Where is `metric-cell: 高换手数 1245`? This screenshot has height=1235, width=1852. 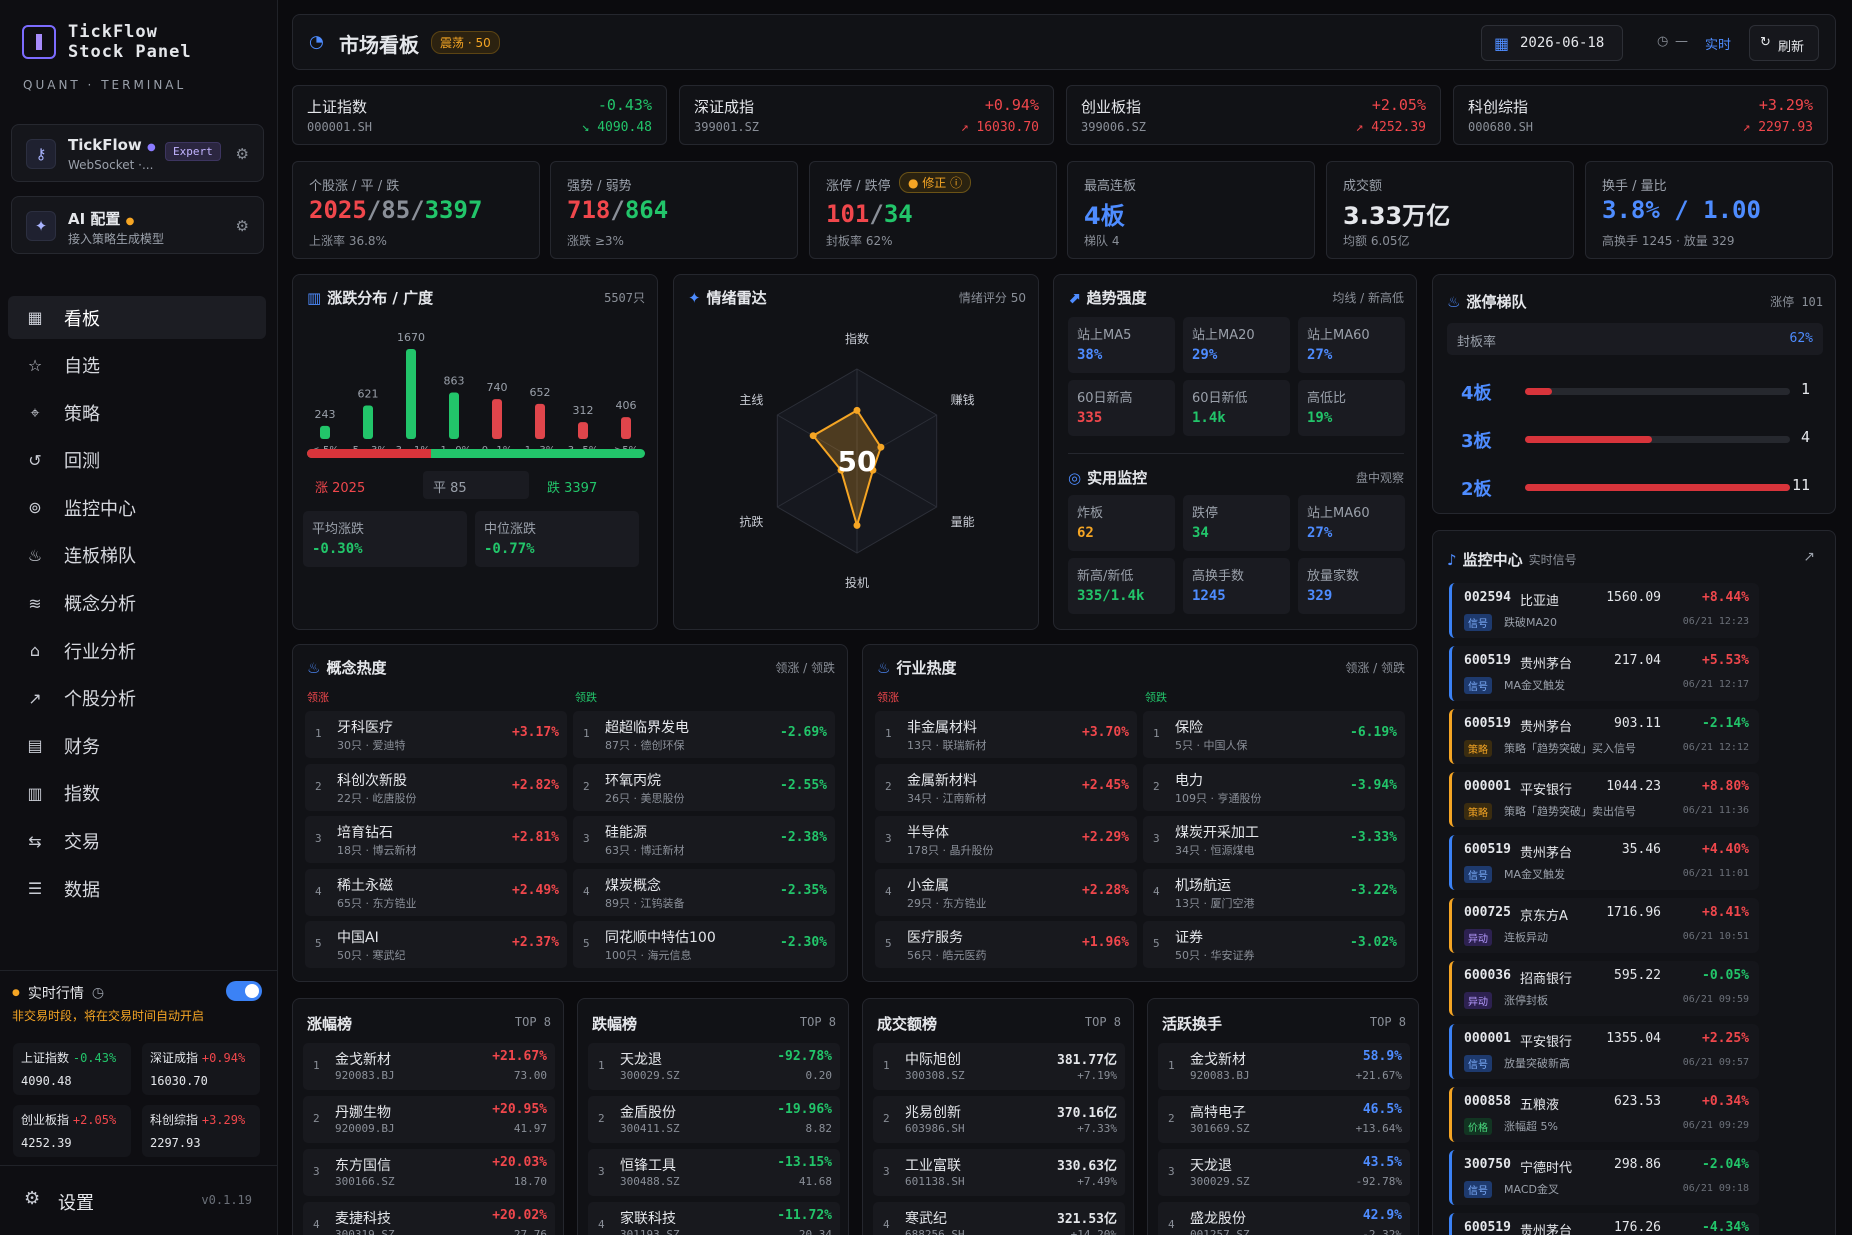 metric-cell: 高换手数 1245 is located at coordinates (1236, 586).